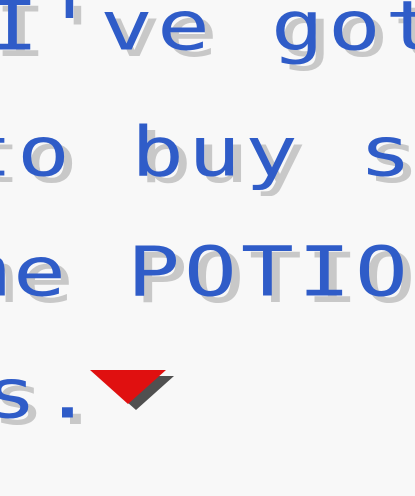 Image resolution: width=415 pixels, height=496 pixels. I want to click on dialog-line-4: s., so click(49, 394).